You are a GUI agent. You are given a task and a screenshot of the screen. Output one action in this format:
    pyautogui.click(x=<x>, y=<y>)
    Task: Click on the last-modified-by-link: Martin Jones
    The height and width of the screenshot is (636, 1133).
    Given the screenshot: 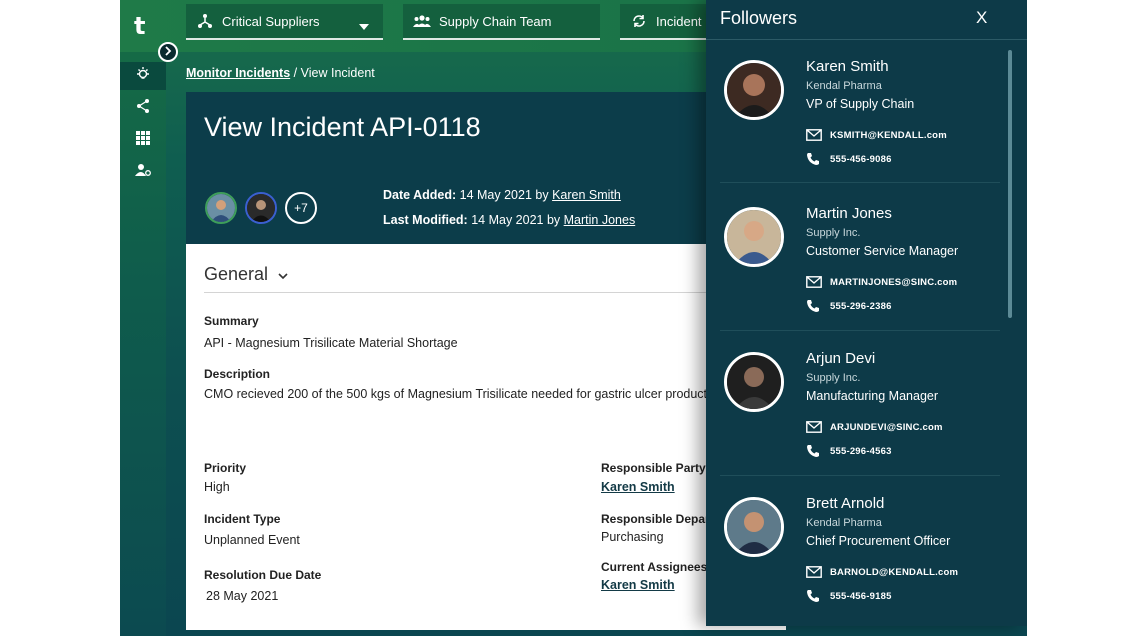 What is the action you would take?
    pyautogui.click(x=600, y=220)
    